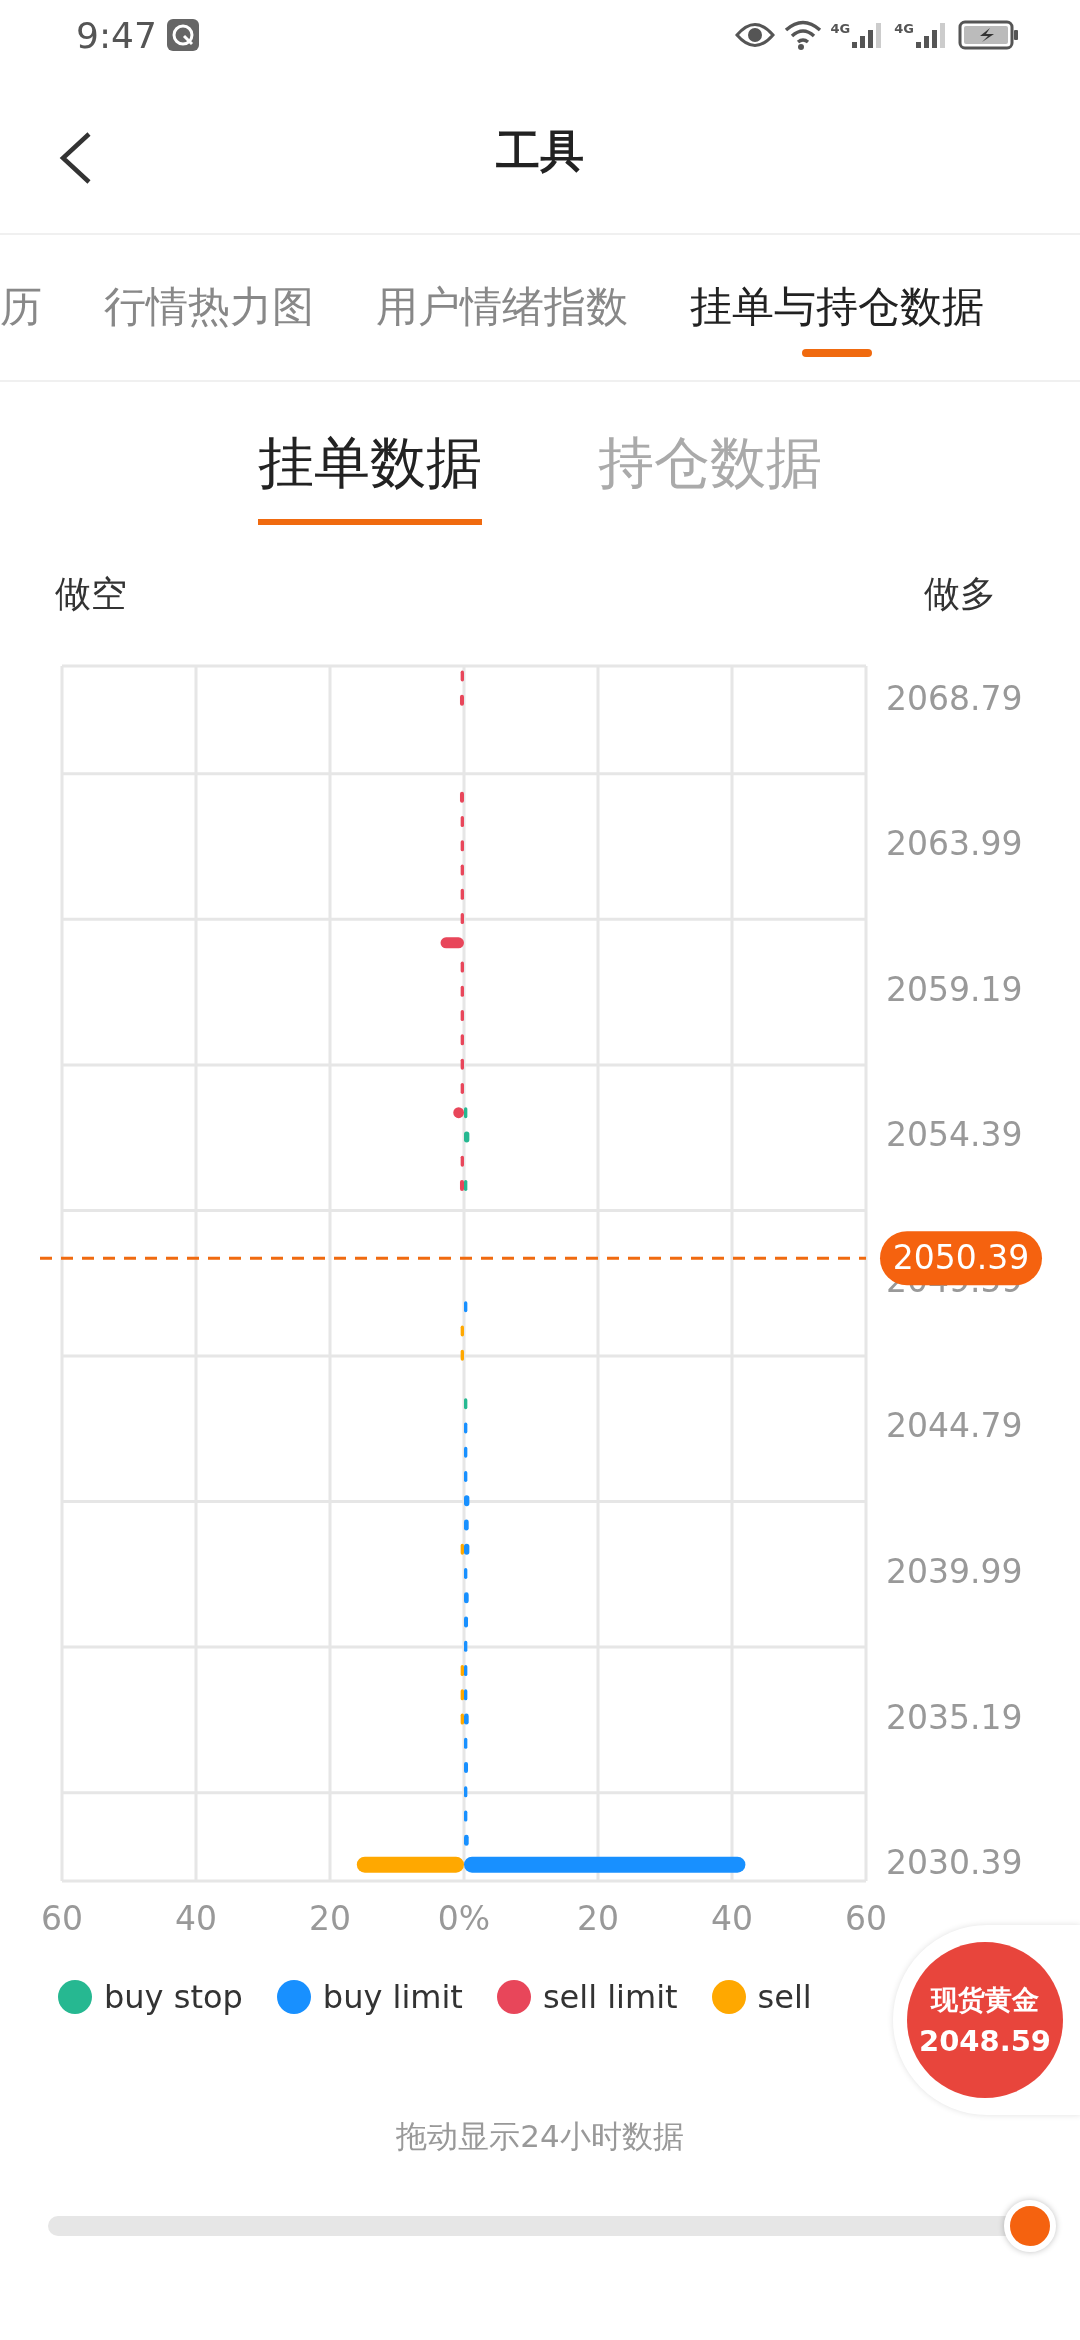 Image resolution: width=1080 pixels, height=2340 pixels. What do you see at coordinates (173, 1997) in the screenshot?
I see `legend-label: buy stop` at bounding box center [173, 1997].